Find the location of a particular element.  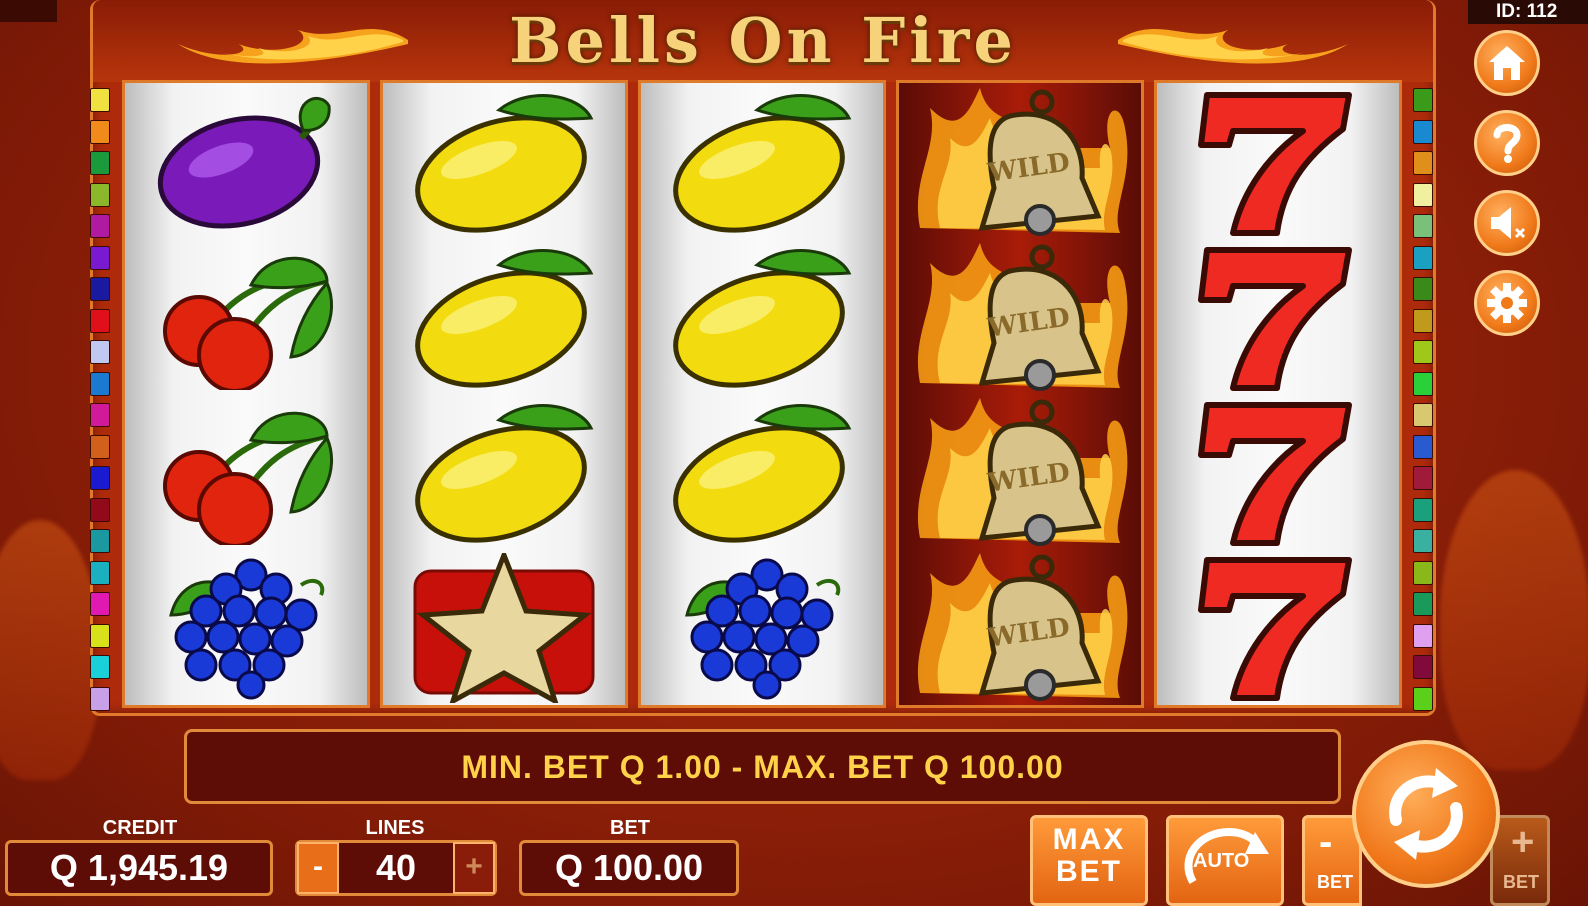

top-left-tab is located at coordinates (28, 11).